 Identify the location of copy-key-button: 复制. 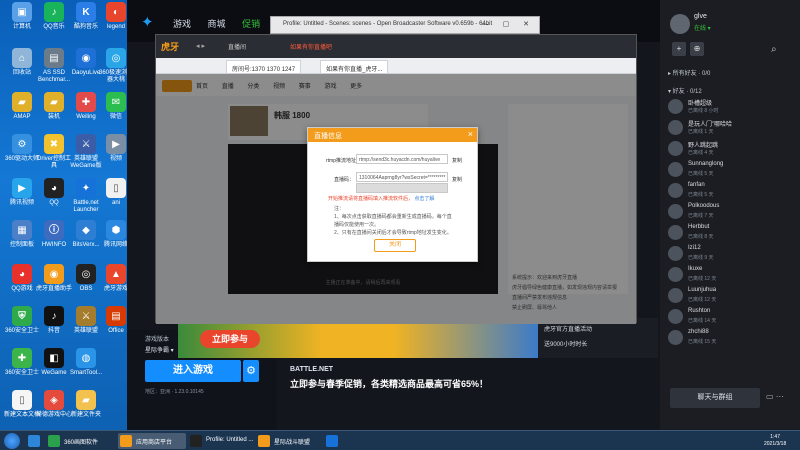
(457, 179).